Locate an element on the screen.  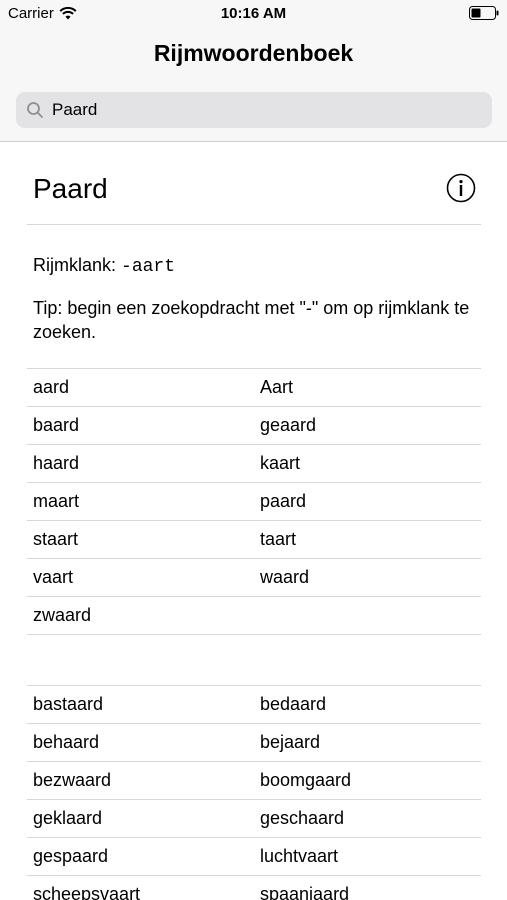
rhyme-word: kaart is located at coordinates (367, 463).